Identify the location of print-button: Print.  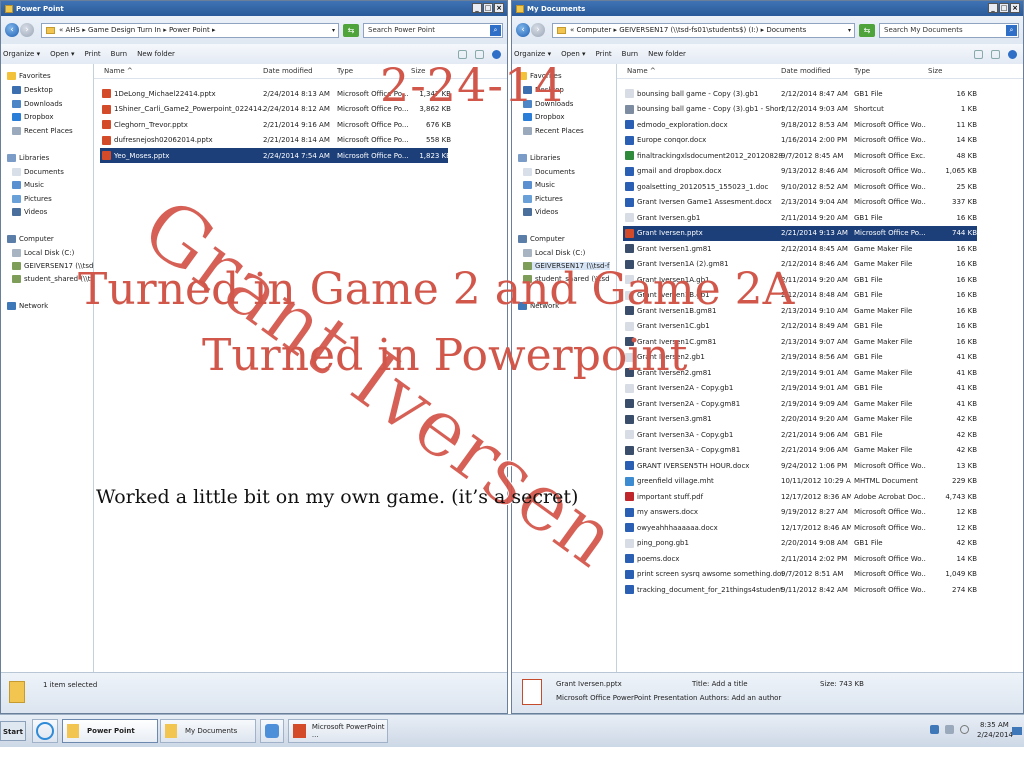
(604, 54).